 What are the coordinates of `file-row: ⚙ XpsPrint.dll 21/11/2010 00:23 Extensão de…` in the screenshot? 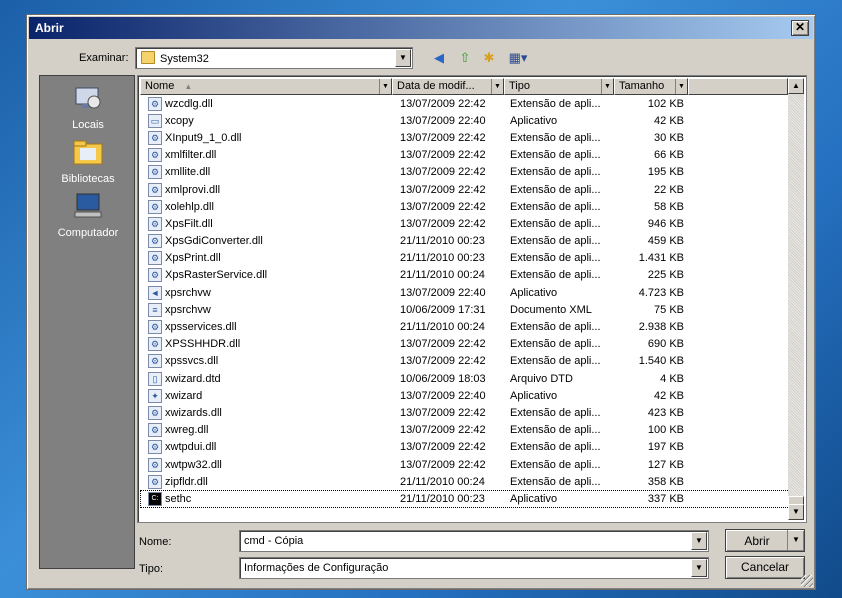 It's located at (465, 258).